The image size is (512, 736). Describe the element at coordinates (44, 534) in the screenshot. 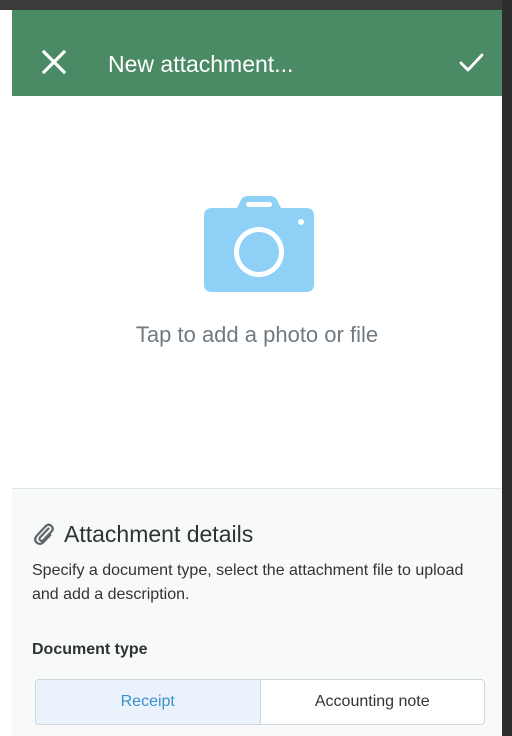

I see `paperclip-icon` at that location.